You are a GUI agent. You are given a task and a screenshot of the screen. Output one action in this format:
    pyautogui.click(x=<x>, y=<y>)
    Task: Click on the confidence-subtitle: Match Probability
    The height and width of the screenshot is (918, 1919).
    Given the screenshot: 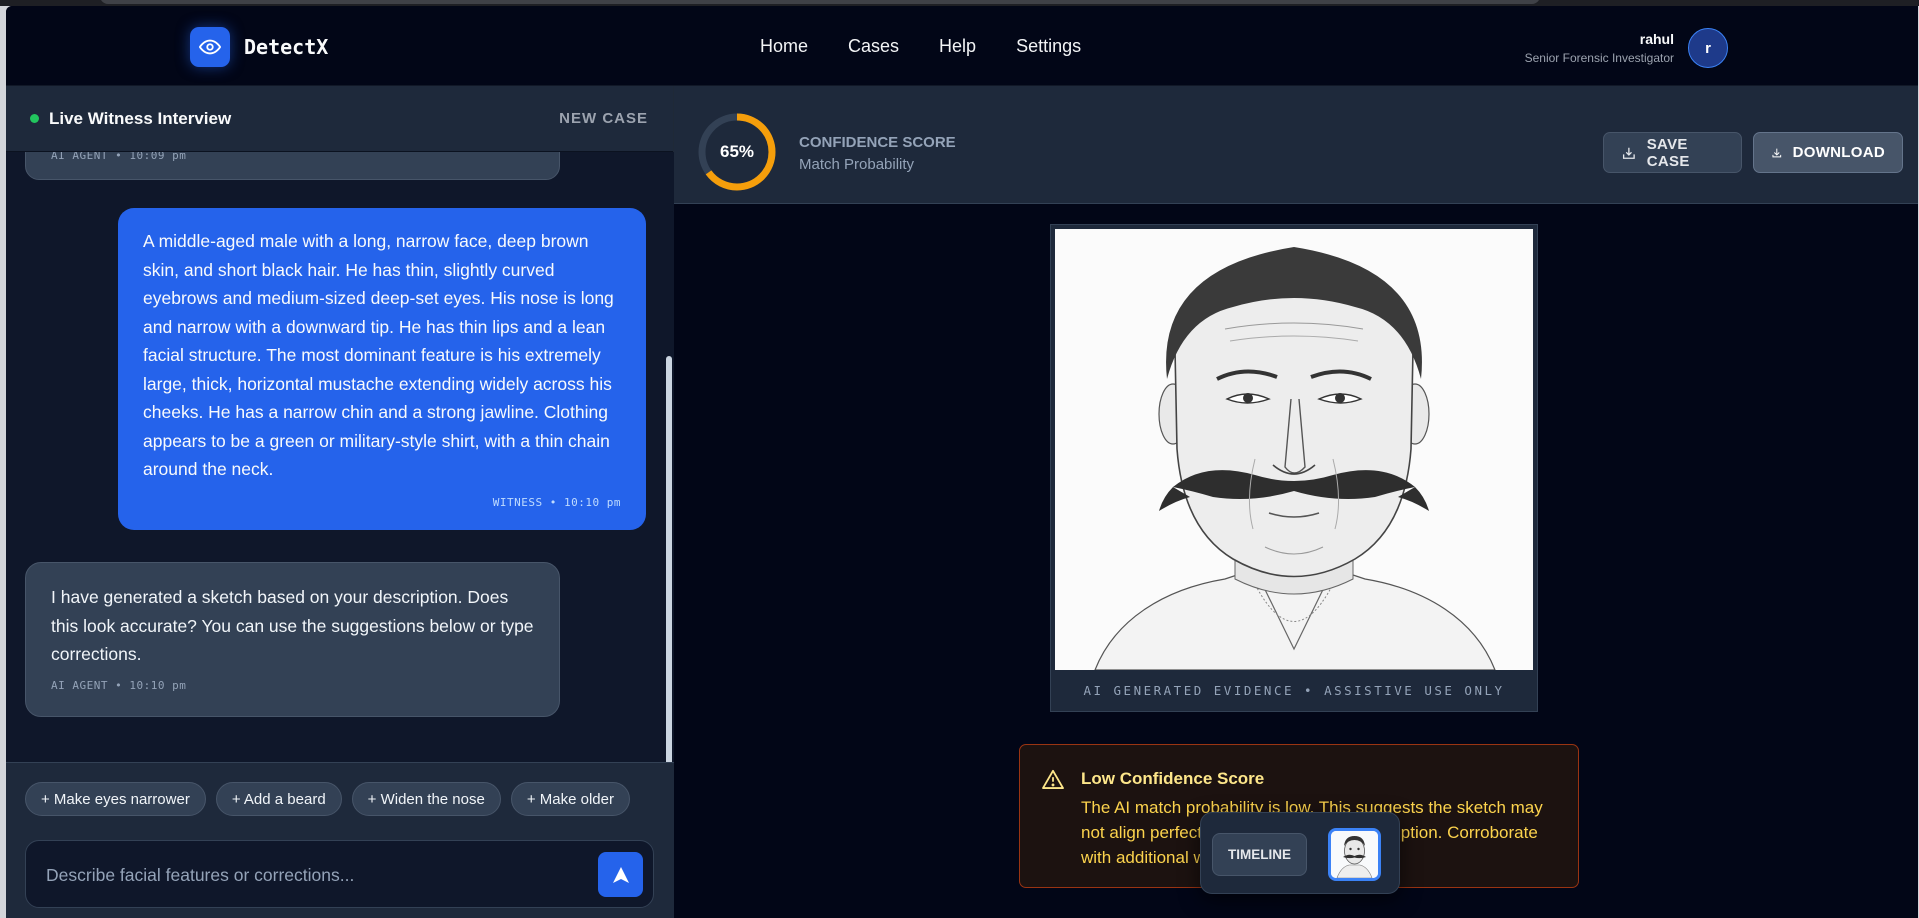 What is the action you would take?
    pyautogui.click(x=857, y=164)
    